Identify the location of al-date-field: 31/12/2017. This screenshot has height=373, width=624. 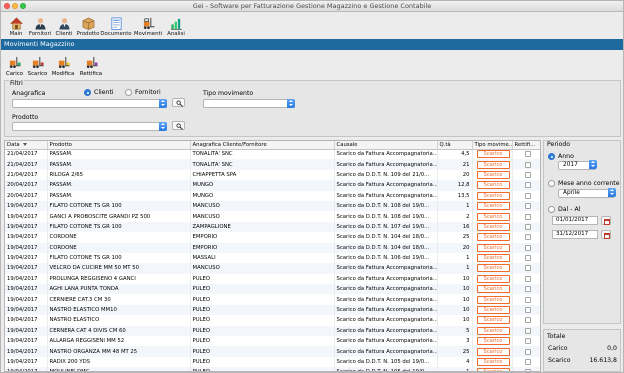
(575, 234).